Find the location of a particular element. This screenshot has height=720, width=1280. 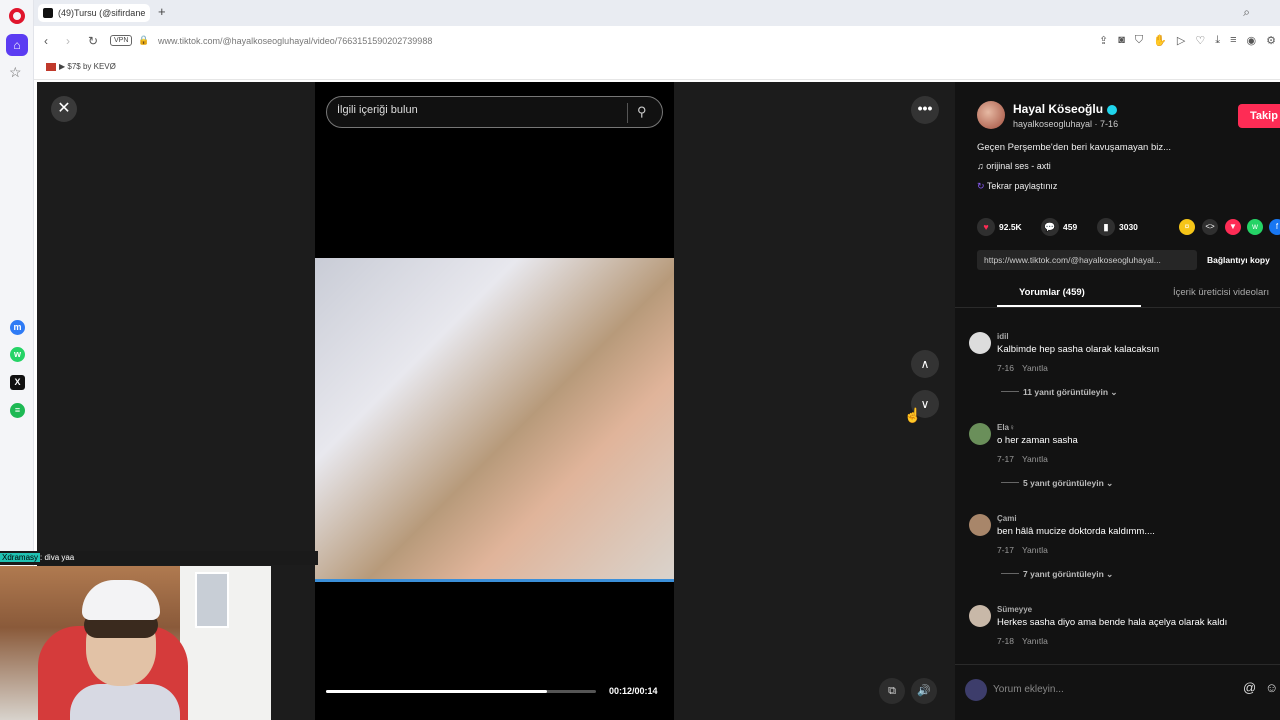

forward-icon: › is located at coordinates (68, 41).